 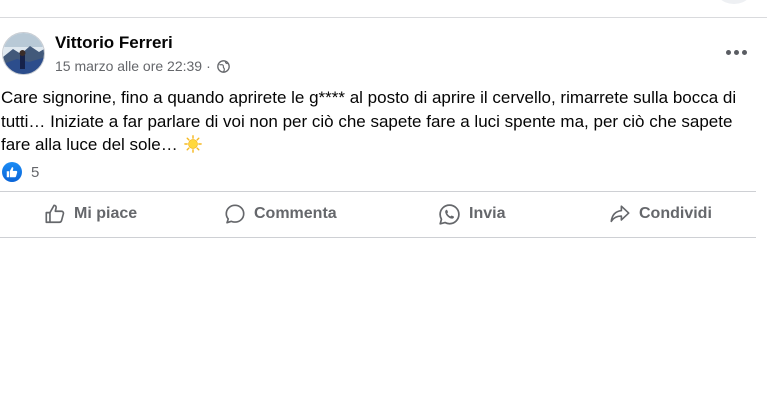 What do you see at coordinates (35, 172) in the screenshot?
I see `reaction-count: 5` at bounding box center [35, 172].